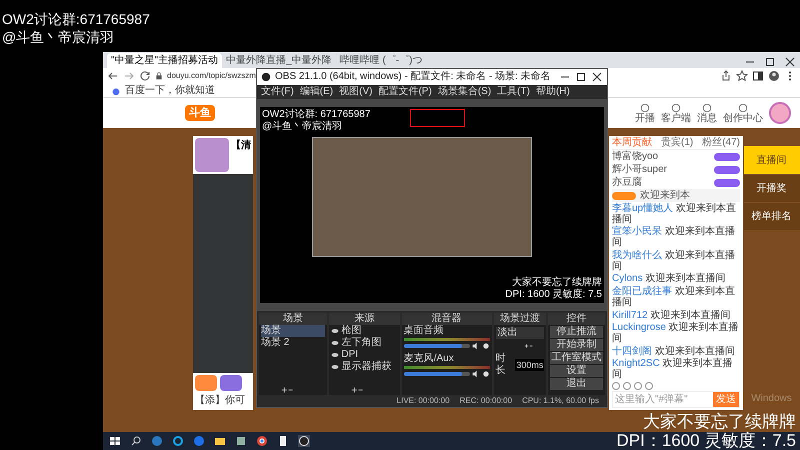 The width and height of the screenshot is (800, 450). What do you see at coordinates (351, 331) in the screenshot?
I see `source-item: 枪图` at bounding box center [351, 331].